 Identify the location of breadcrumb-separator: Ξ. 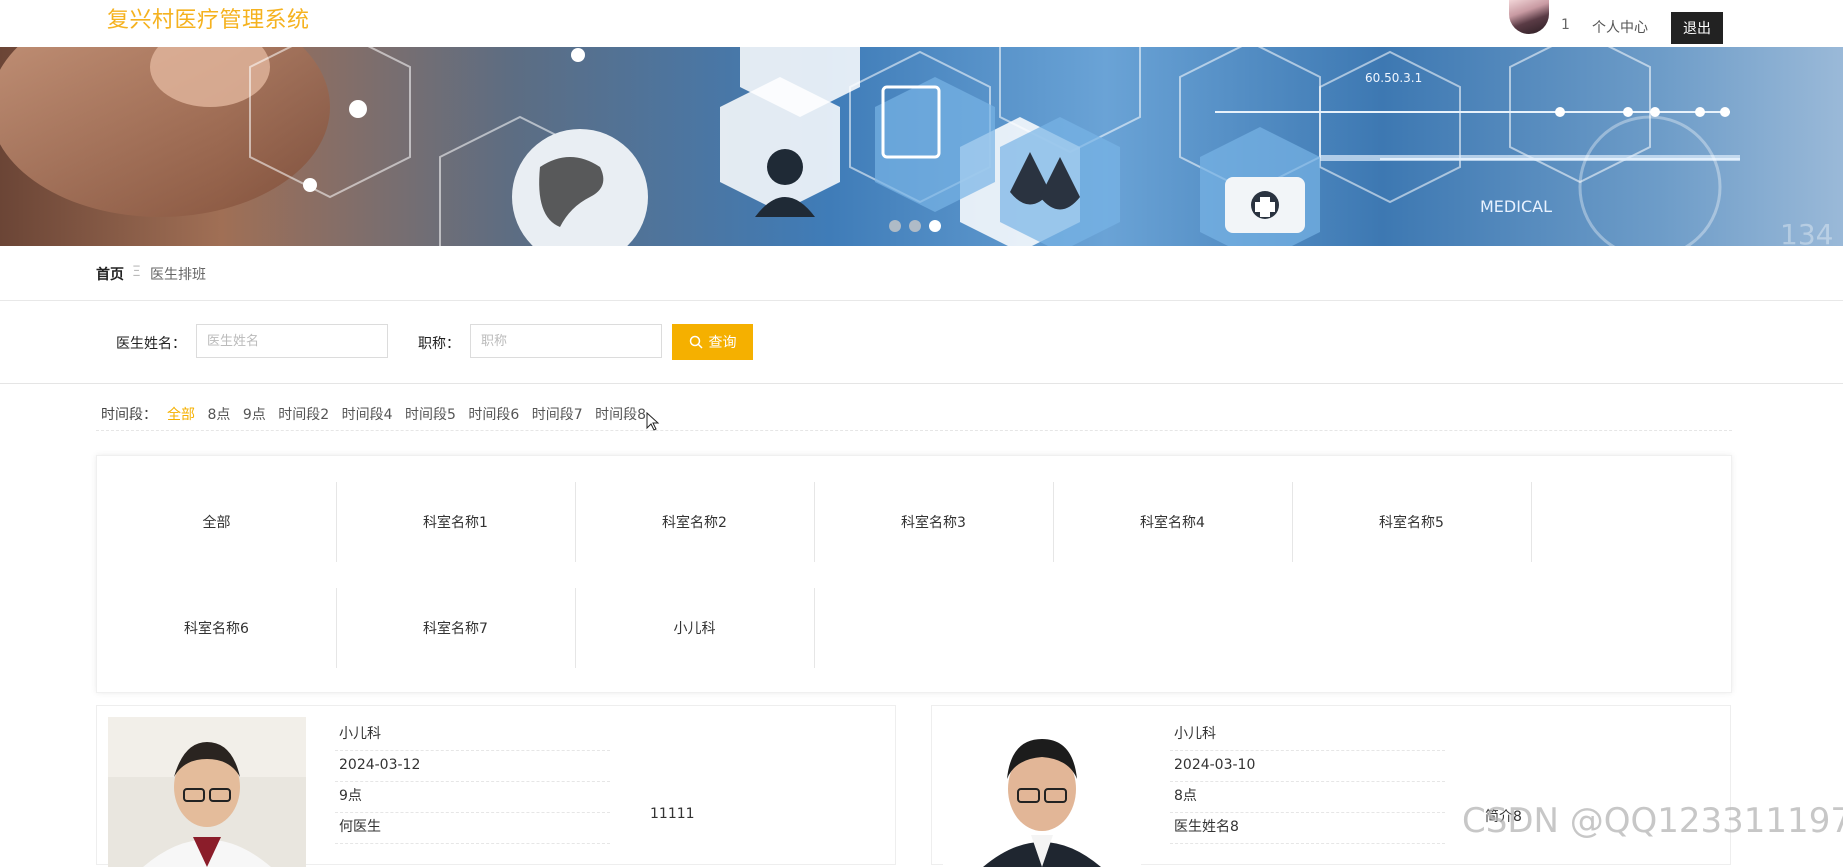
(136, 272).